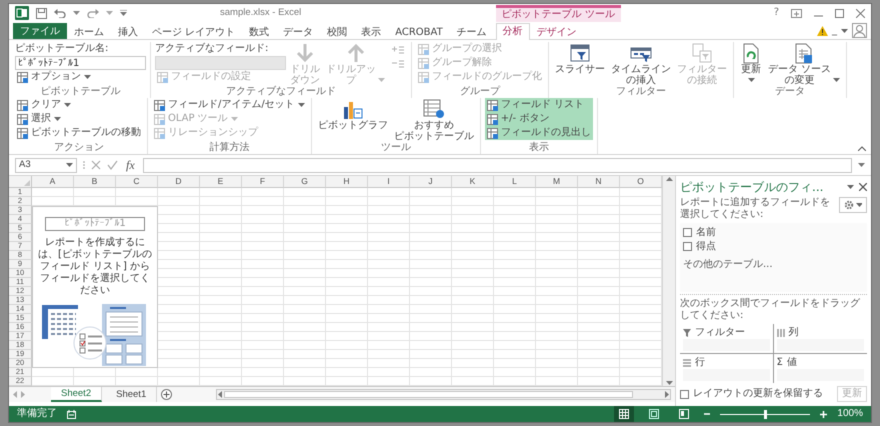 This screenshot has height=426, width=880. Describe the element at coordinates (60, 13) in the screenshot. I see `undo-icon` at that location.